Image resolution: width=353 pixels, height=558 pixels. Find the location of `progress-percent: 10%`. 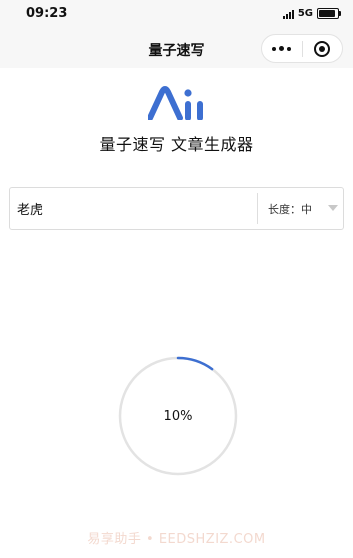

progress-percent: 10% is located at coordinates (178, 416).